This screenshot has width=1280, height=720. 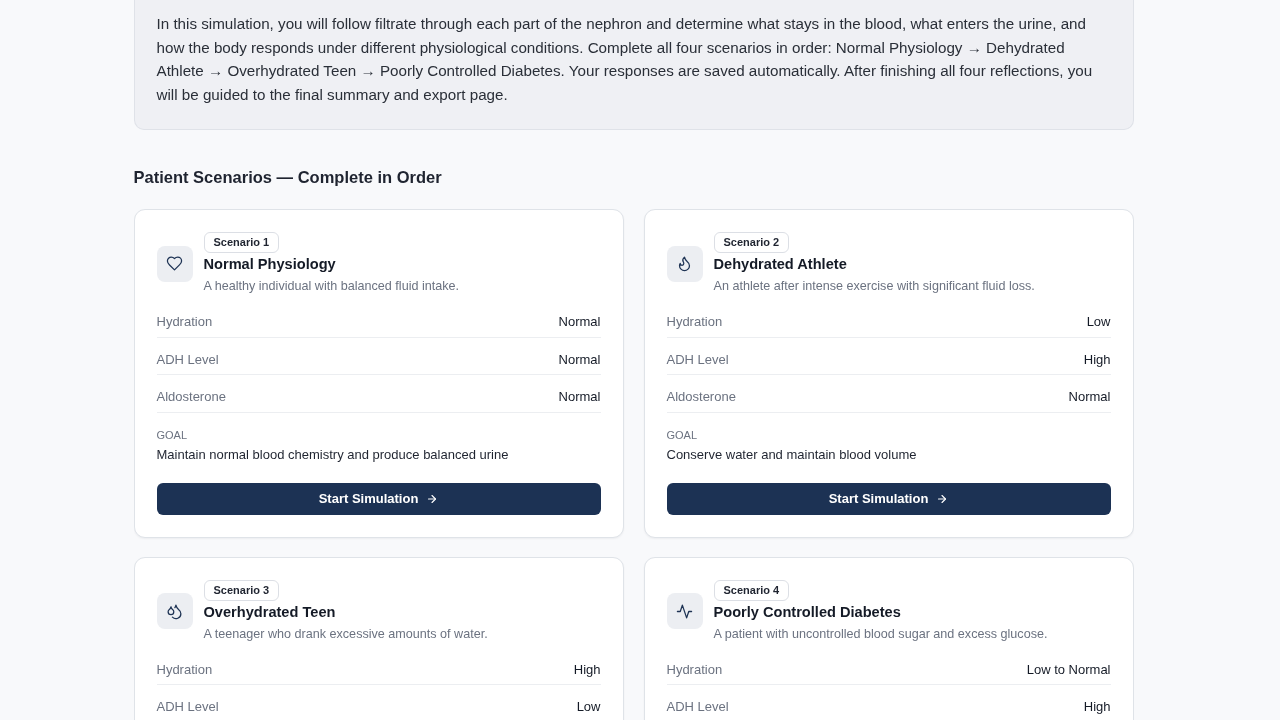 I want to click on scenario-badge: Scenario 2, so click(x=751, y=242).